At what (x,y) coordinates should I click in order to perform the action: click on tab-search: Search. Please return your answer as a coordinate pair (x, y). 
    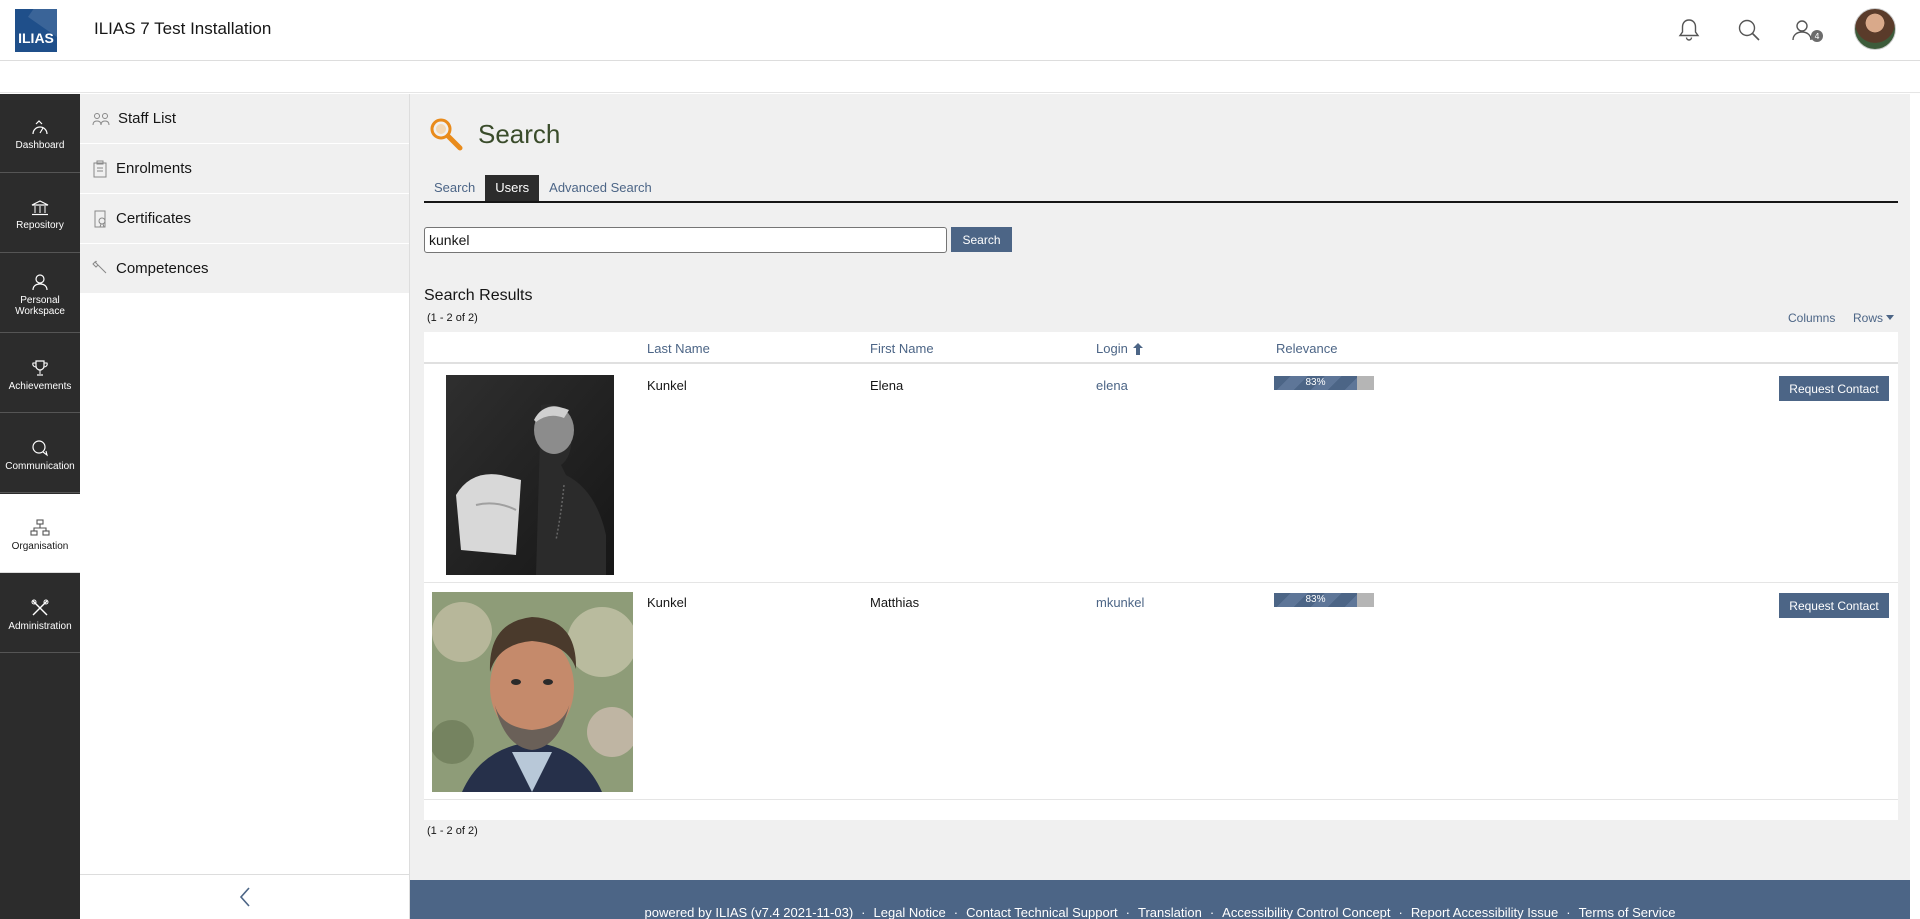
    Looking at the image, I should click on (454, 188).